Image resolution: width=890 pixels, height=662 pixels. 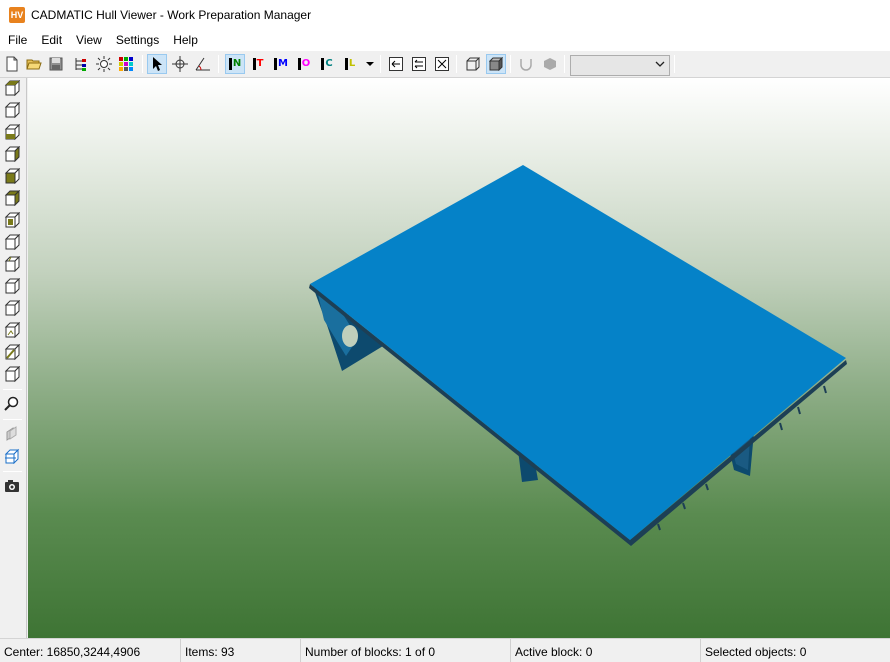 I want to click on section-cube-icon, so click(x=12, y=456).